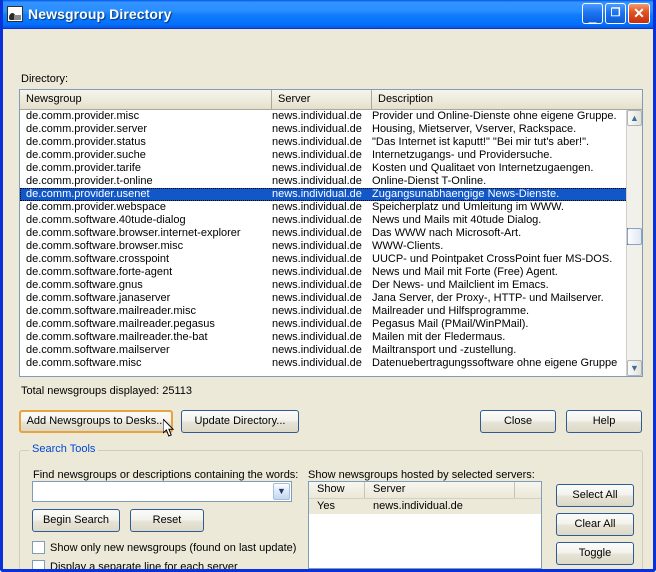 The width and height of the screenshot is (656, 572). Describe the element at coordinates (64, 449) in the screenshot. I see `search-tools-title: Search Tools` at that location.